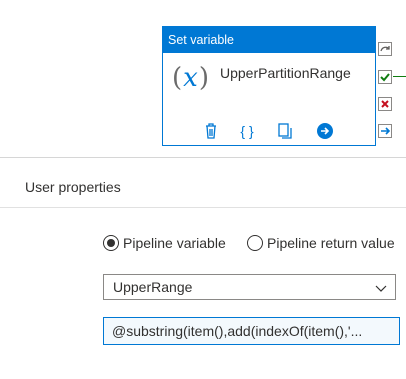 The image size is (406, 379). I want to click on code-icon: { }, so click(247, 131).